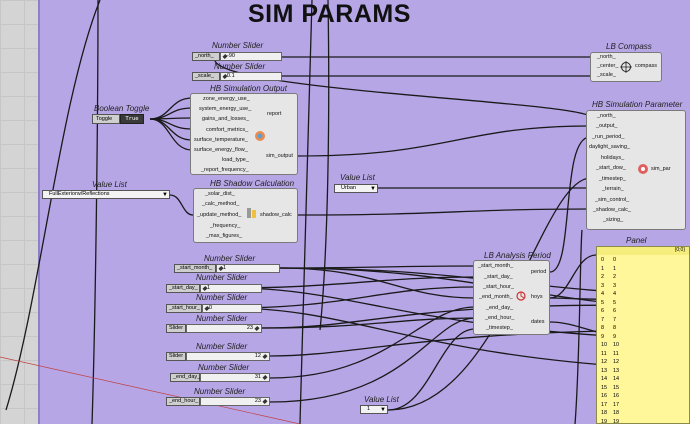  Describe the element at coordinates (607, 66) in the screenshot. I see `compass-input-center: _center_` at that location.